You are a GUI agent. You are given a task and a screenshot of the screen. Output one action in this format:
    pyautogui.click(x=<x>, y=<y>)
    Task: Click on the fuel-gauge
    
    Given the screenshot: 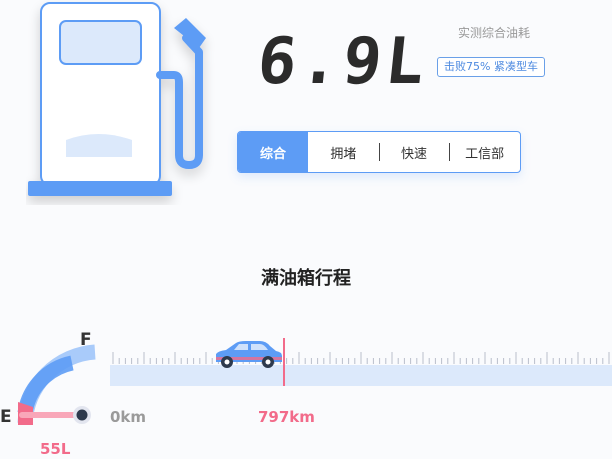 What is the action you would take?
    pyautogui.click(x=56, y=384)
    